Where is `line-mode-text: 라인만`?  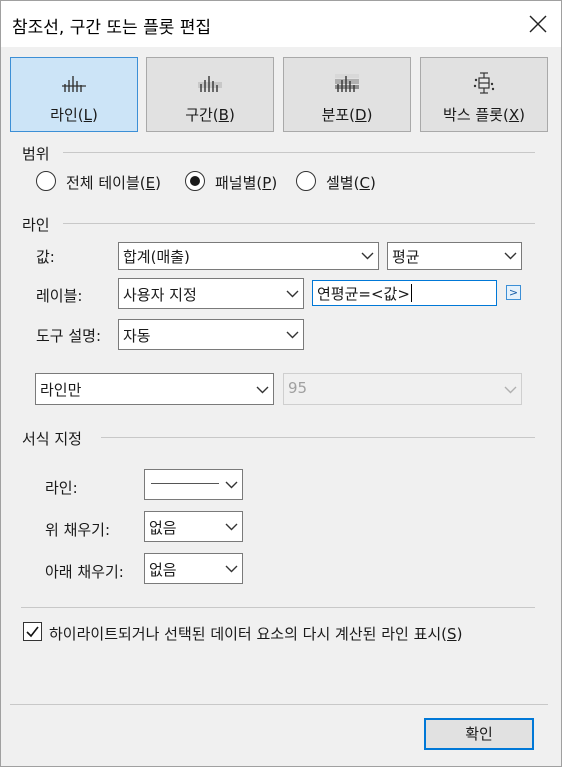
line-mode-text: 라인만 is located at coordinates (61, 390).